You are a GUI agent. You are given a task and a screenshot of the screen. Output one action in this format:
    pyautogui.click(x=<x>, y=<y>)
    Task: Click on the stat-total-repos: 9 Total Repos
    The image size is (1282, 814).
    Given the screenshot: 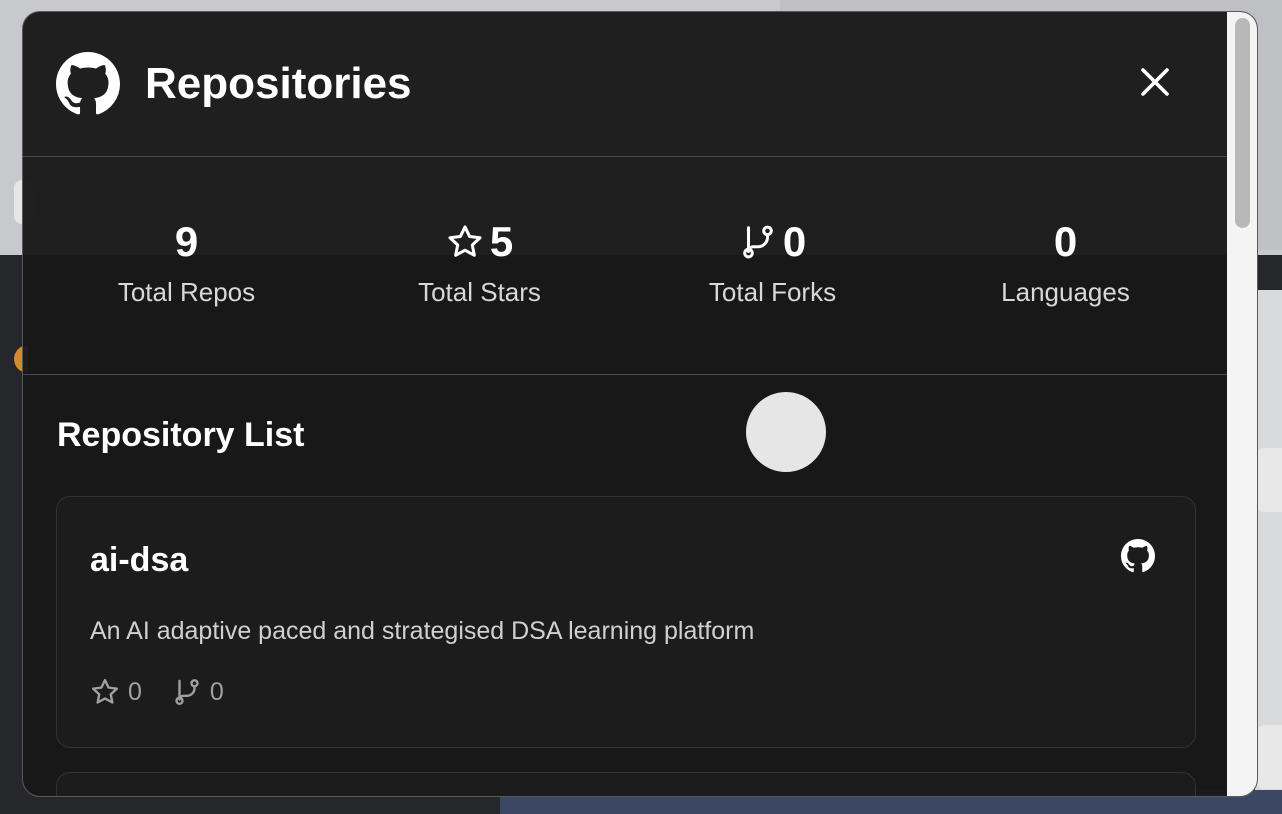 What is the action you would take?
    pyautogui.click(x=186, y=262)
    